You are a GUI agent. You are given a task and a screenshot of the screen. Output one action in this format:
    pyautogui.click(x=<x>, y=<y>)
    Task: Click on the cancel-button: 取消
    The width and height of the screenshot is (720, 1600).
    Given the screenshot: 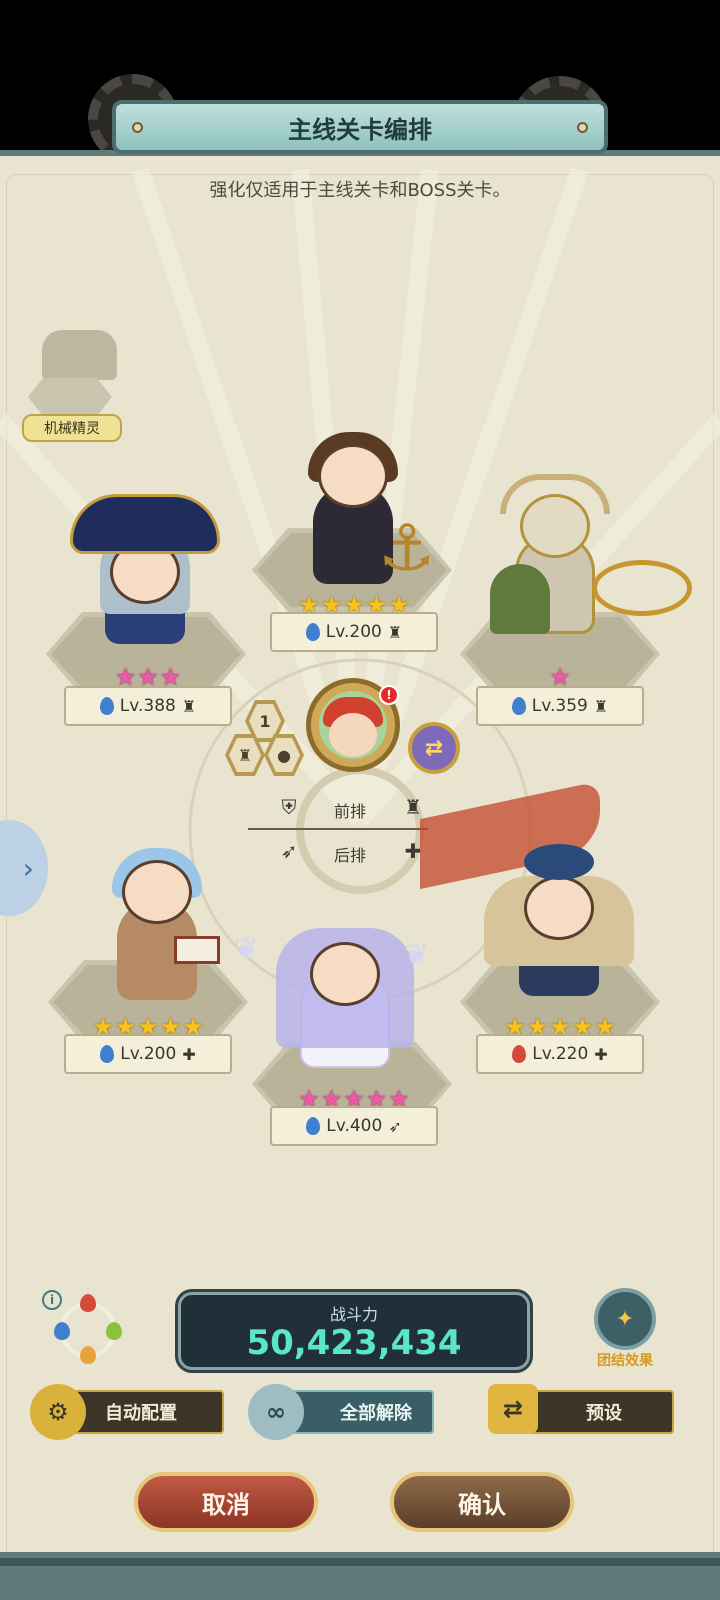 What is the action you would take?
    pyautogui.click(x=226, y=1502)
    